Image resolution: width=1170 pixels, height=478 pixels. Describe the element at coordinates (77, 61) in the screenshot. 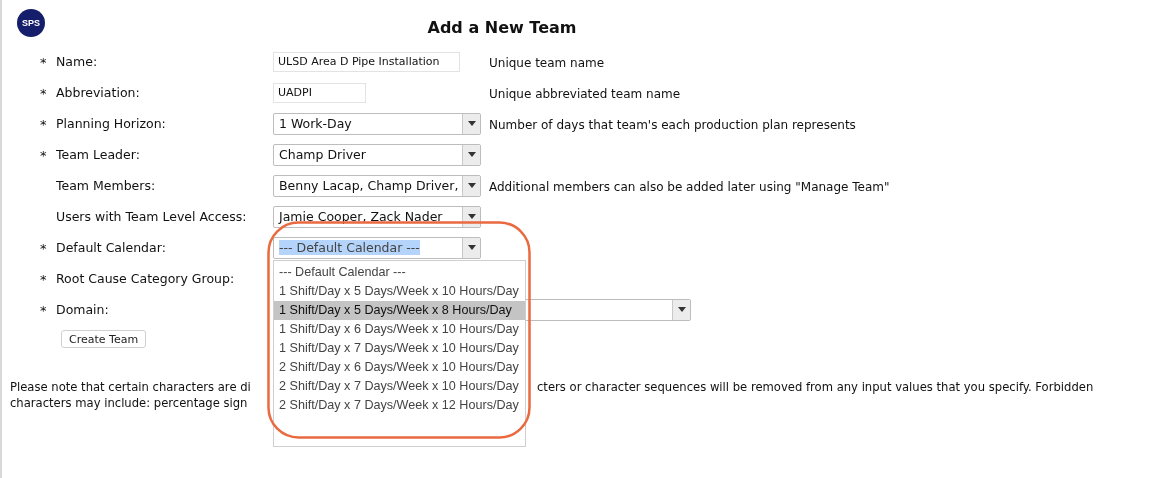

I see `field-label: Name:` at that location.